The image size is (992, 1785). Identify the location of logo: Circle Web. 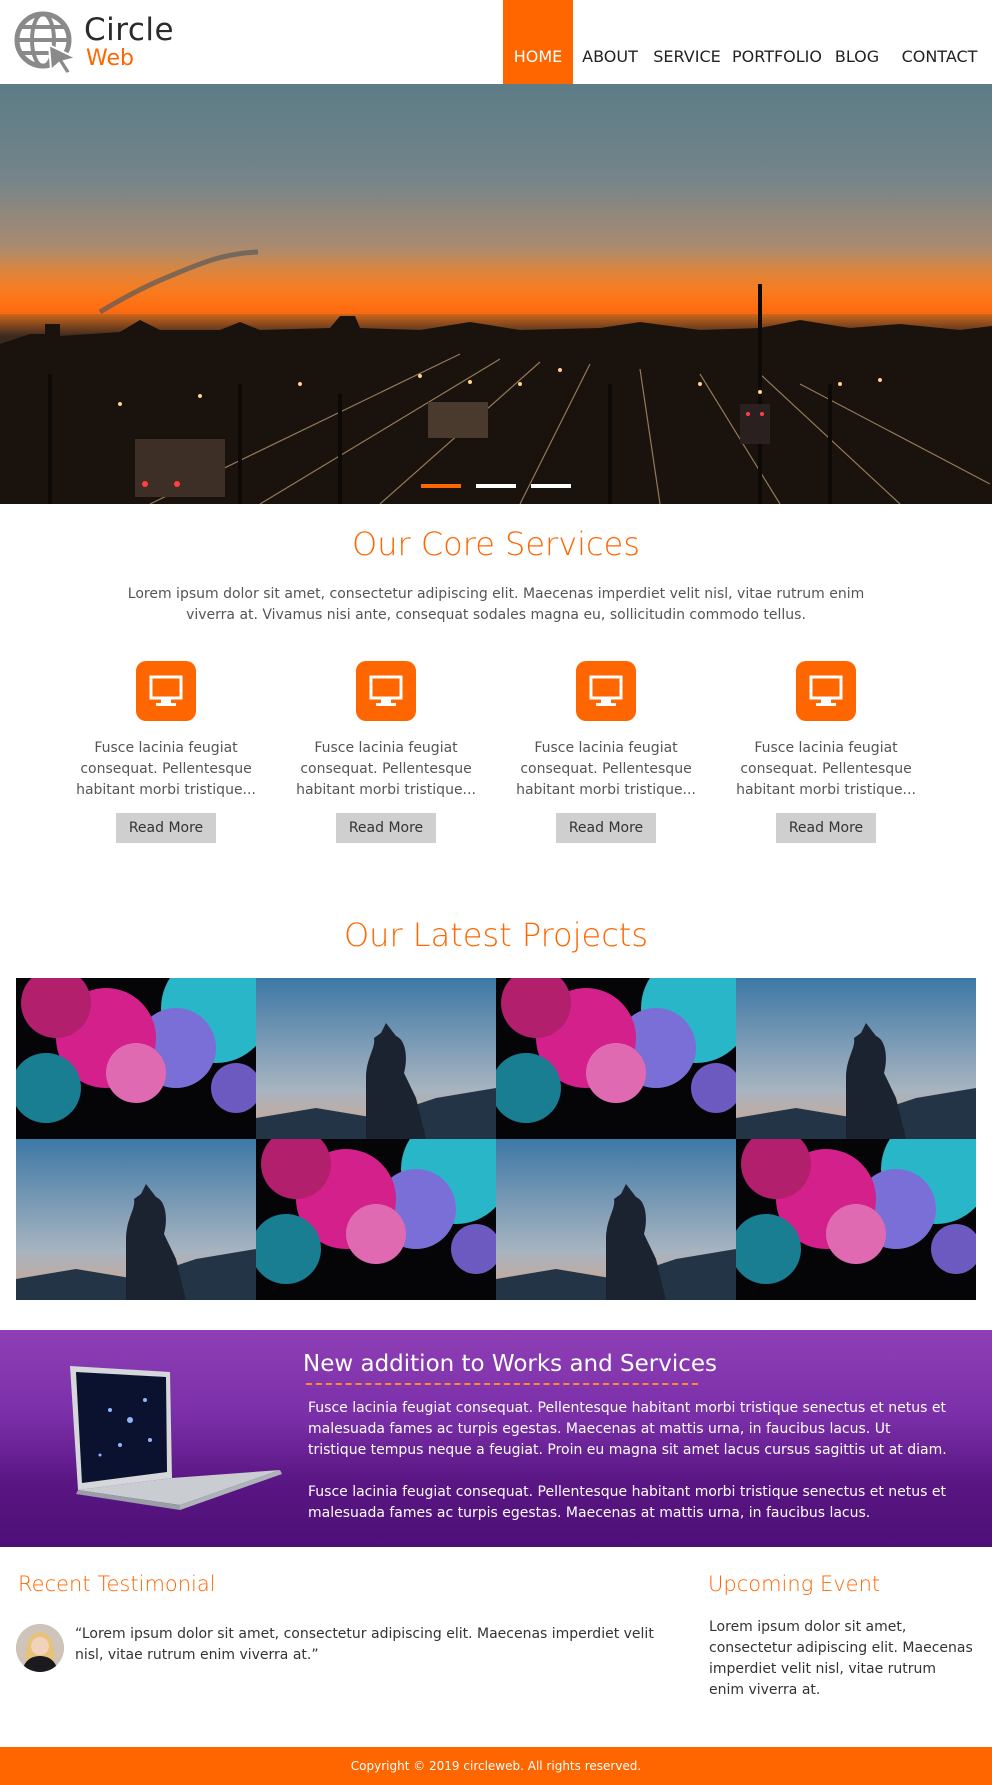
(109, 42).